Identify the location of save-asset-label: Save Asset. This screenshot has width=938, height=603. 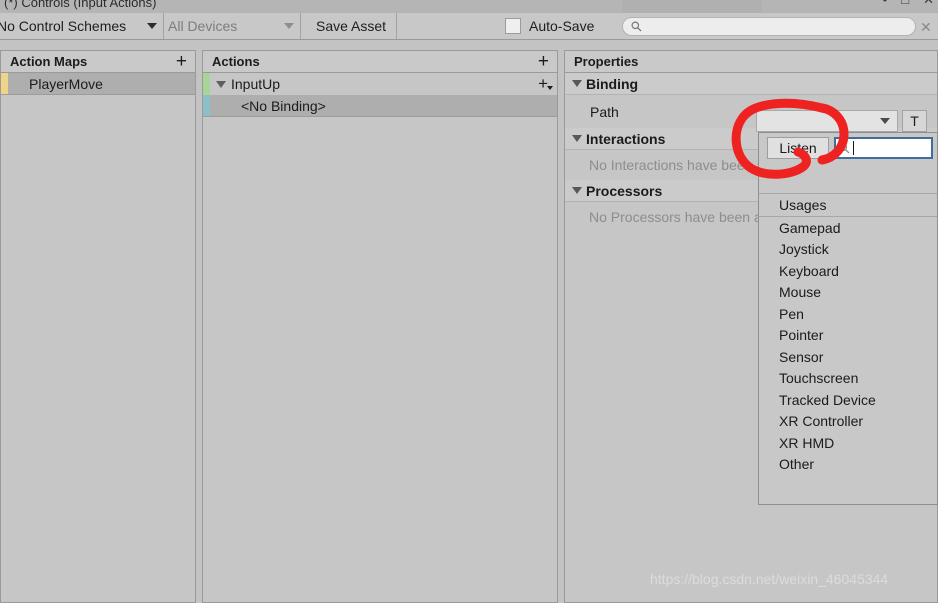
(351, 26).